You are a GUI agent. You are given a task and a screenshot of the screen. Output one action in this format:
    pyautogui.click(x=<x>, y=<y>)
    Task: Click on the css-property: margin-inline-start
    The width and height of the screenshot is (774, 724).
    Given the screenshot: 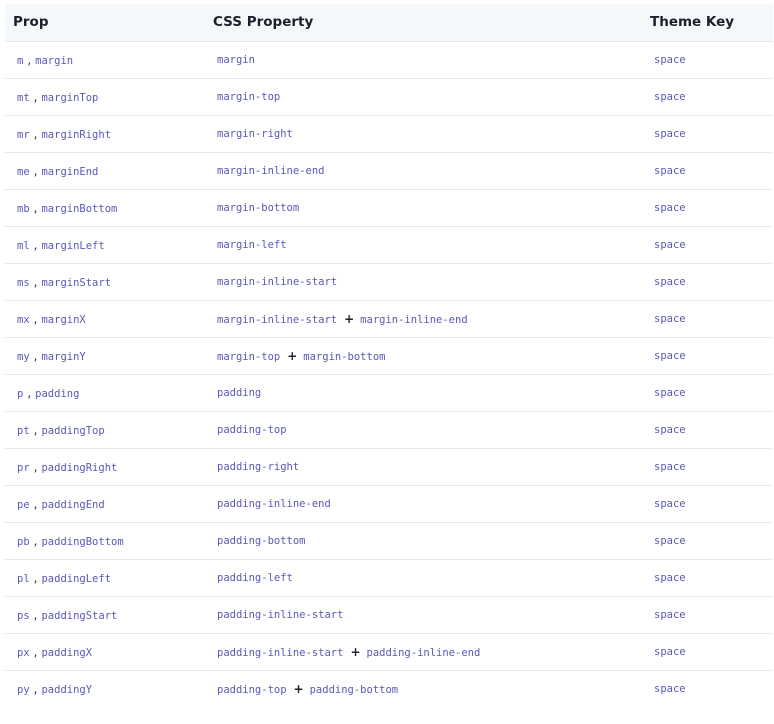 What is the action you would take?
    pyautogui.click(x=277, y=319)
    